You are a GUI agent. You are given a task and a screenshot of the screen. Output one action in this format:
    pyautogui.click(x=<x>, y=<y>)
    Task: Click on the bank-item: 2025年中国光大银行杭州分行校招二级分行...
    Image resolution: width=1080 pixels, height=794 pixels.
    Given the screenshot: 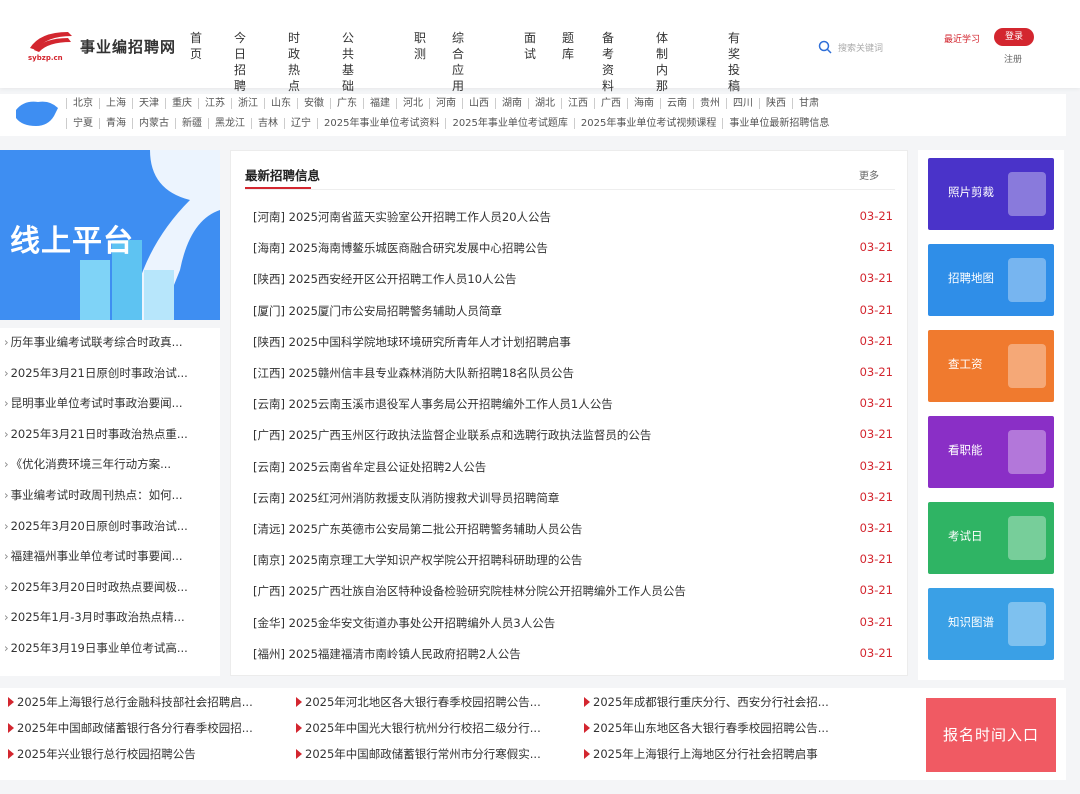 What is the action you would take?
    pyautogui.click(x=436, y=728)
    